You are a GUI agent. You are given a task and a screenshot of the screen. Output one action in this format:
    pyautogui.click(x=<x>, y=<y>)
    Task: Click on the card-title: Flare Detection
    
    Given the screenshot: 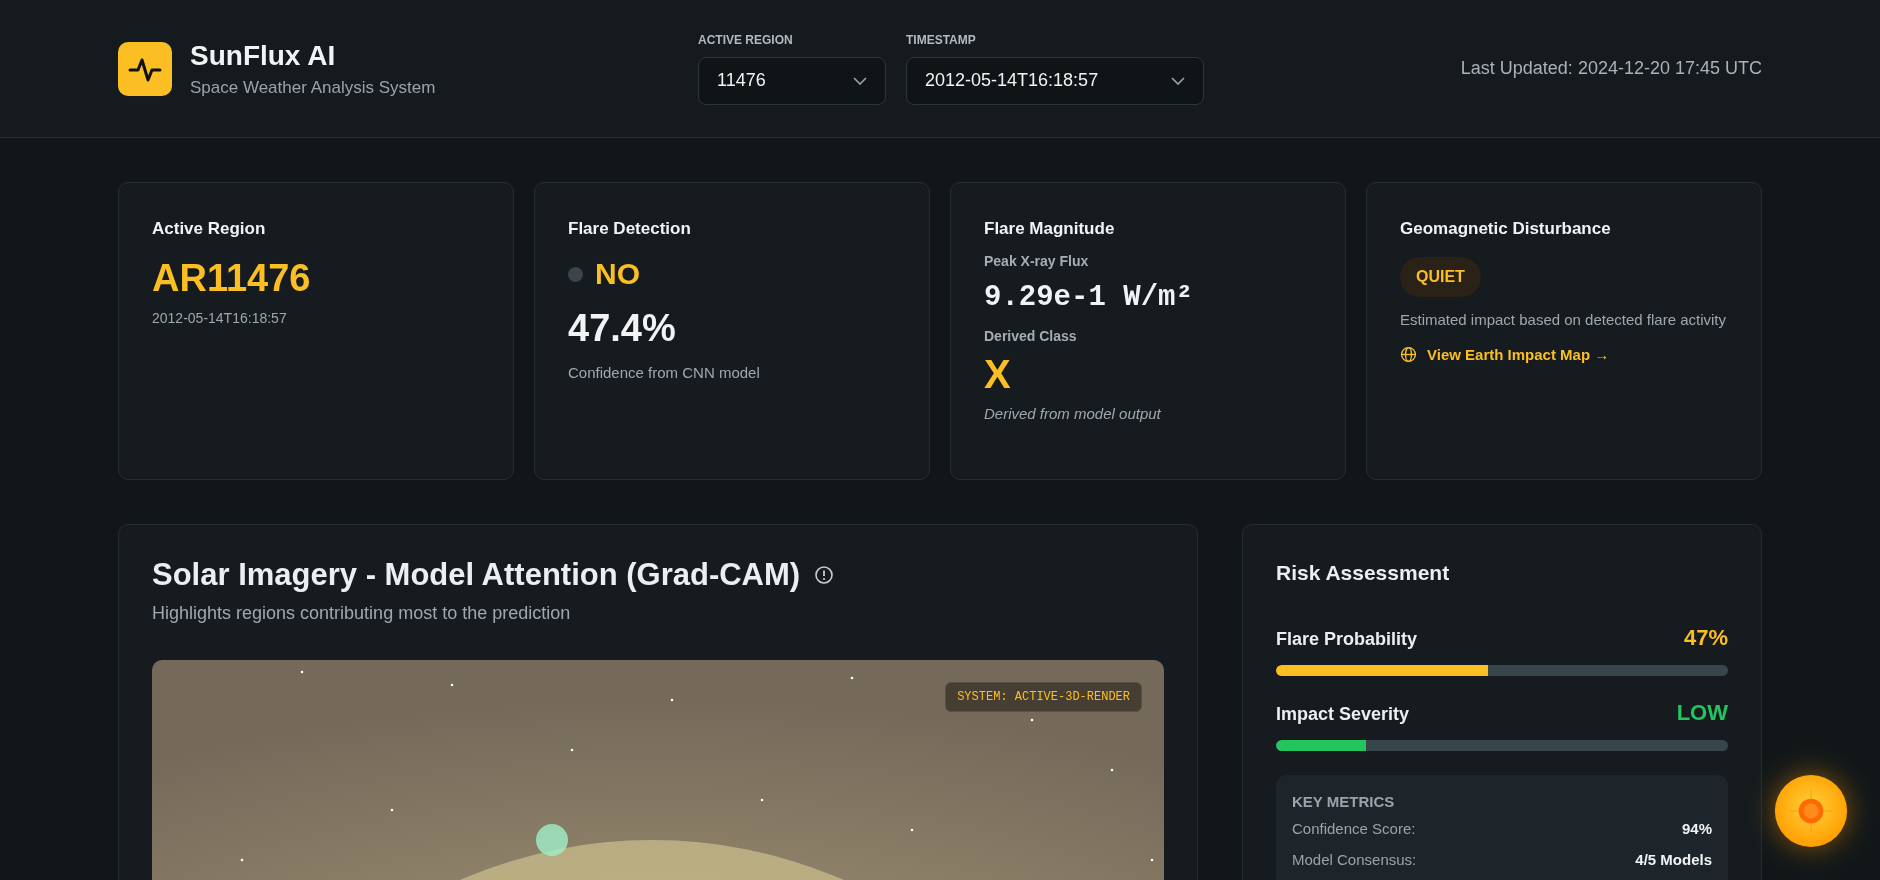 What is the action you would take?
    pyautogui.click(x=630, y=229)
    